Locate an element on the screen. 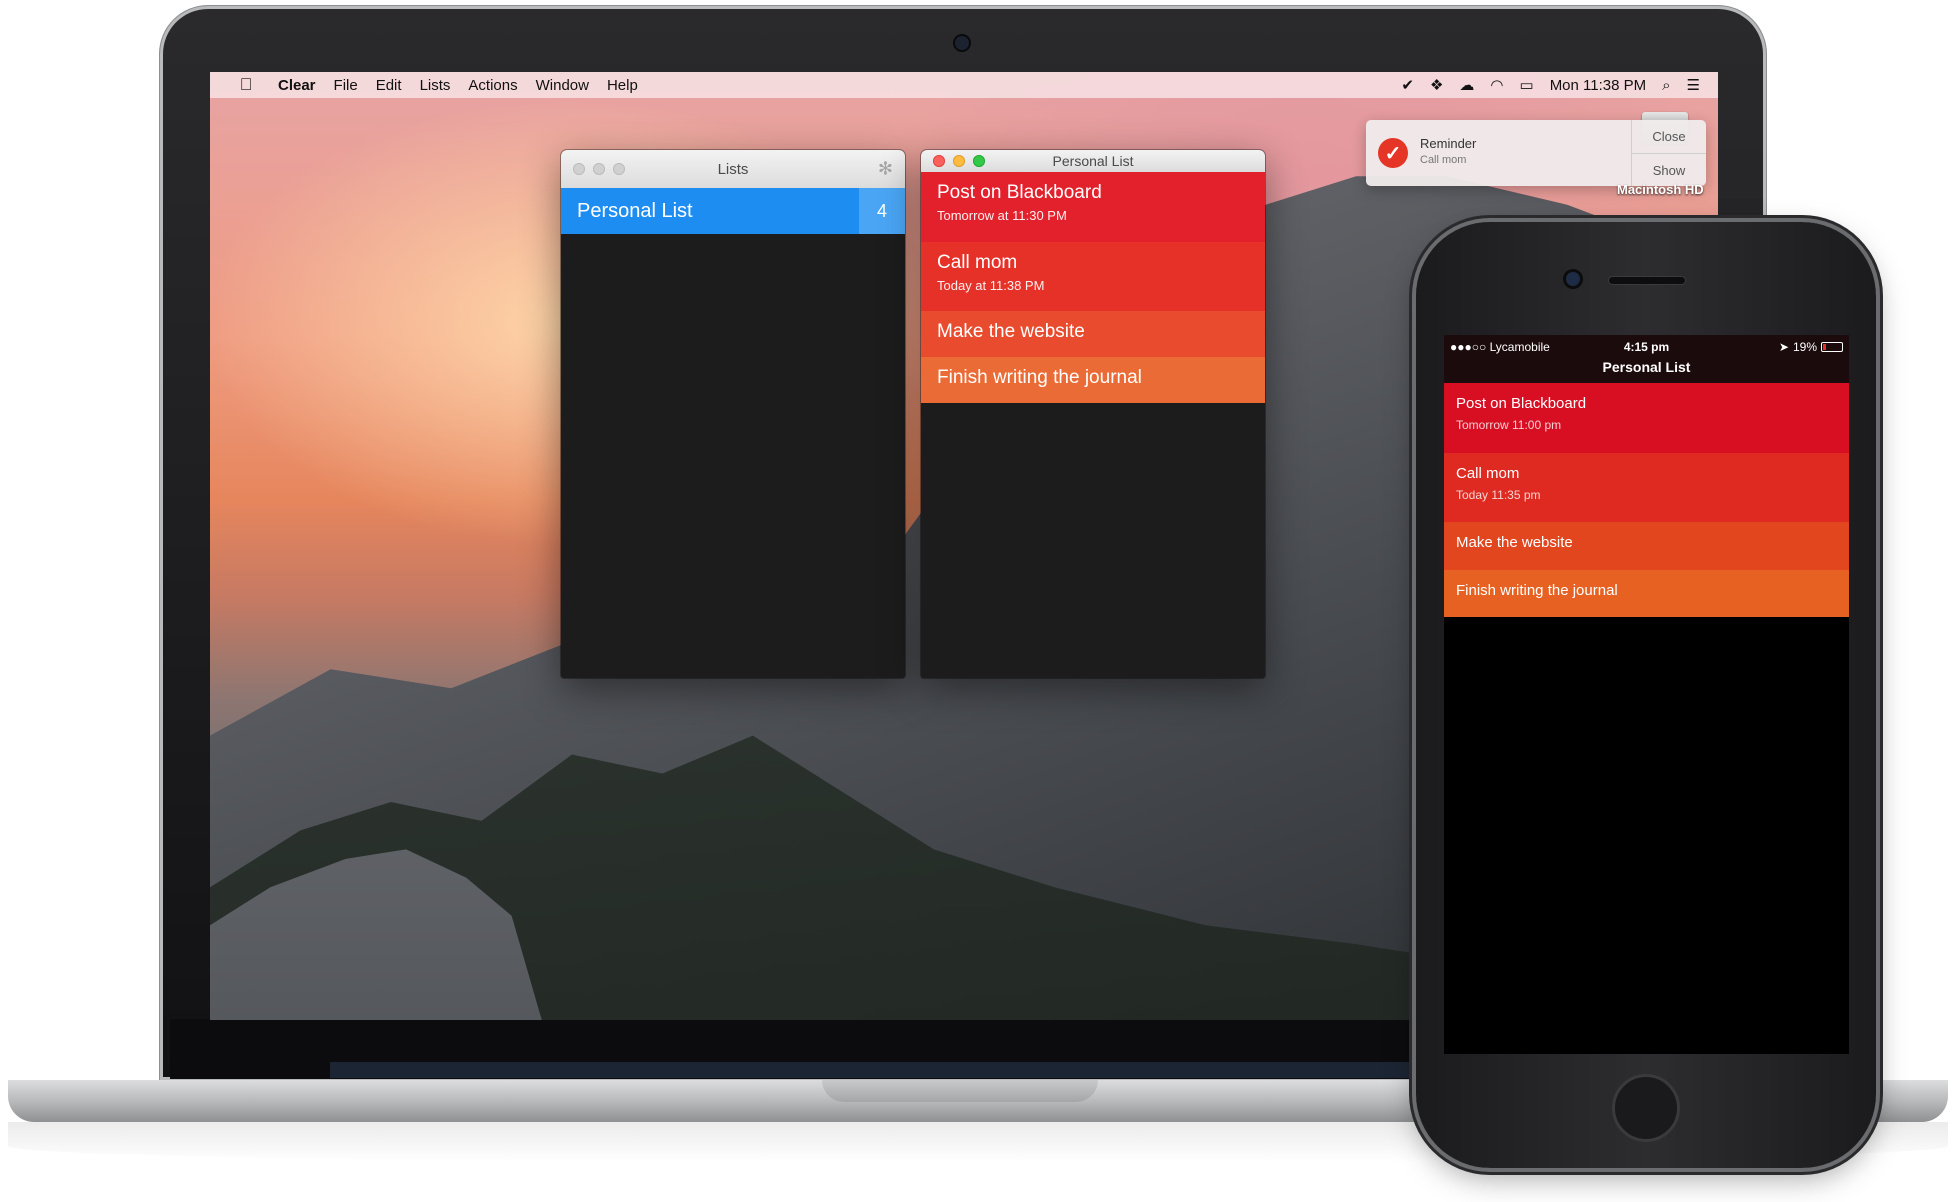 The height and width of the screenshot is (1202, 1955). menu-actions: Actions is located at coordinates (492, 85).